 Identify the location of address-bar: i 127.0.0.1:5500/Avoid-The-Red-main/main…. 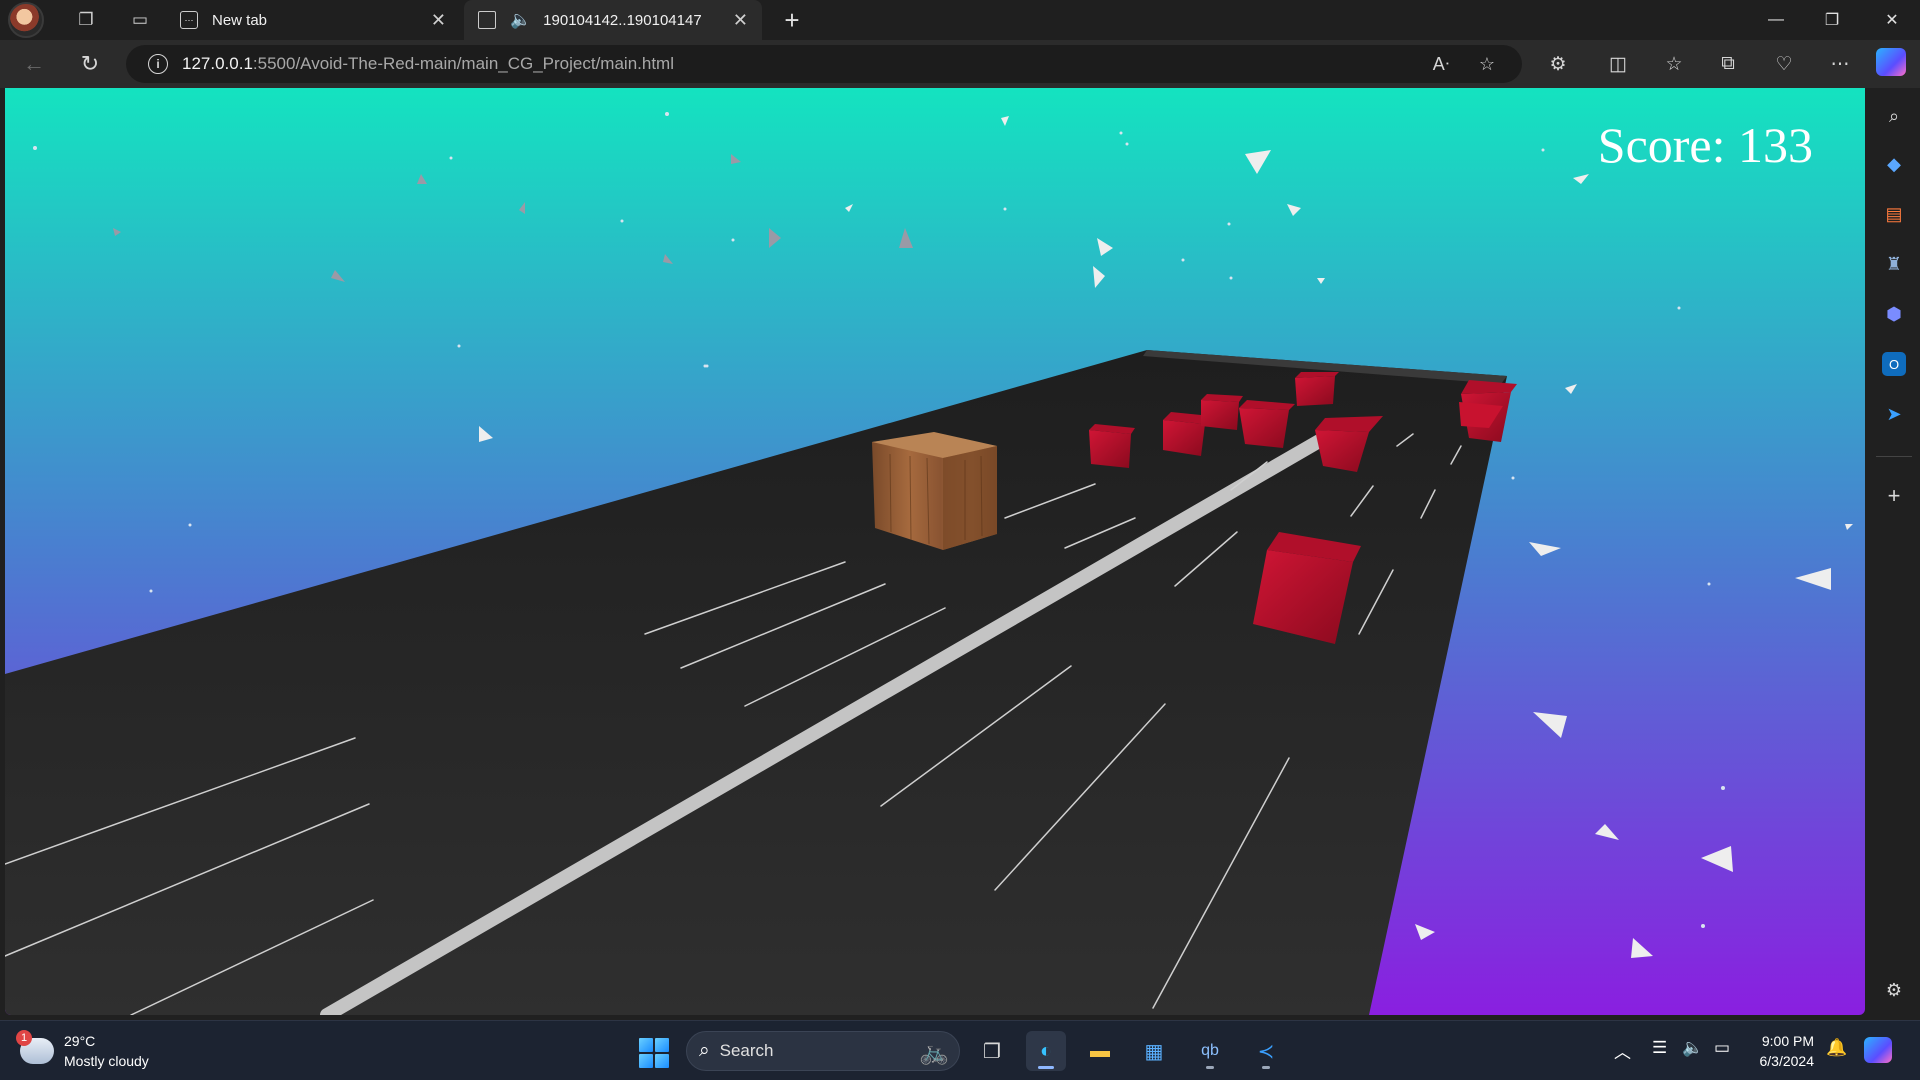
(824, 64).